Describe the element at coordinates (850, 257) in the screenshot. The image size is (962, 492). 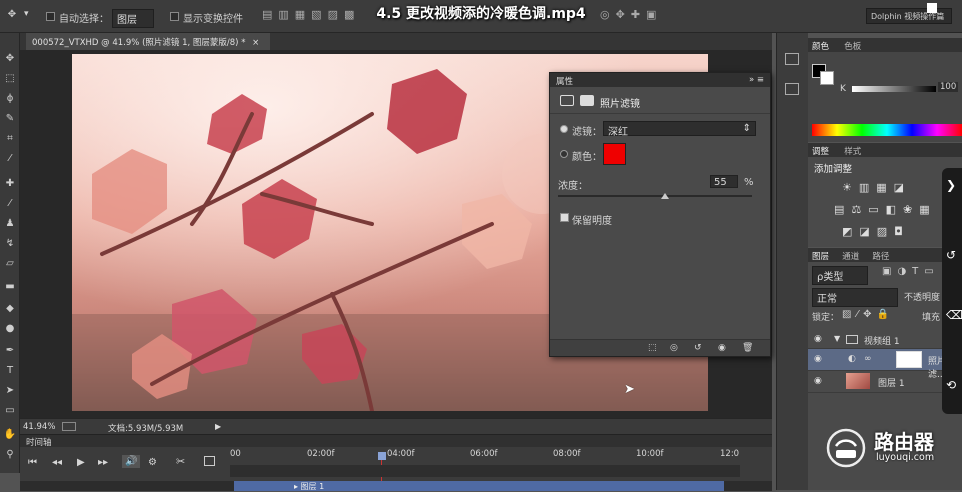
I see `tab-channels: 通道` at that location.